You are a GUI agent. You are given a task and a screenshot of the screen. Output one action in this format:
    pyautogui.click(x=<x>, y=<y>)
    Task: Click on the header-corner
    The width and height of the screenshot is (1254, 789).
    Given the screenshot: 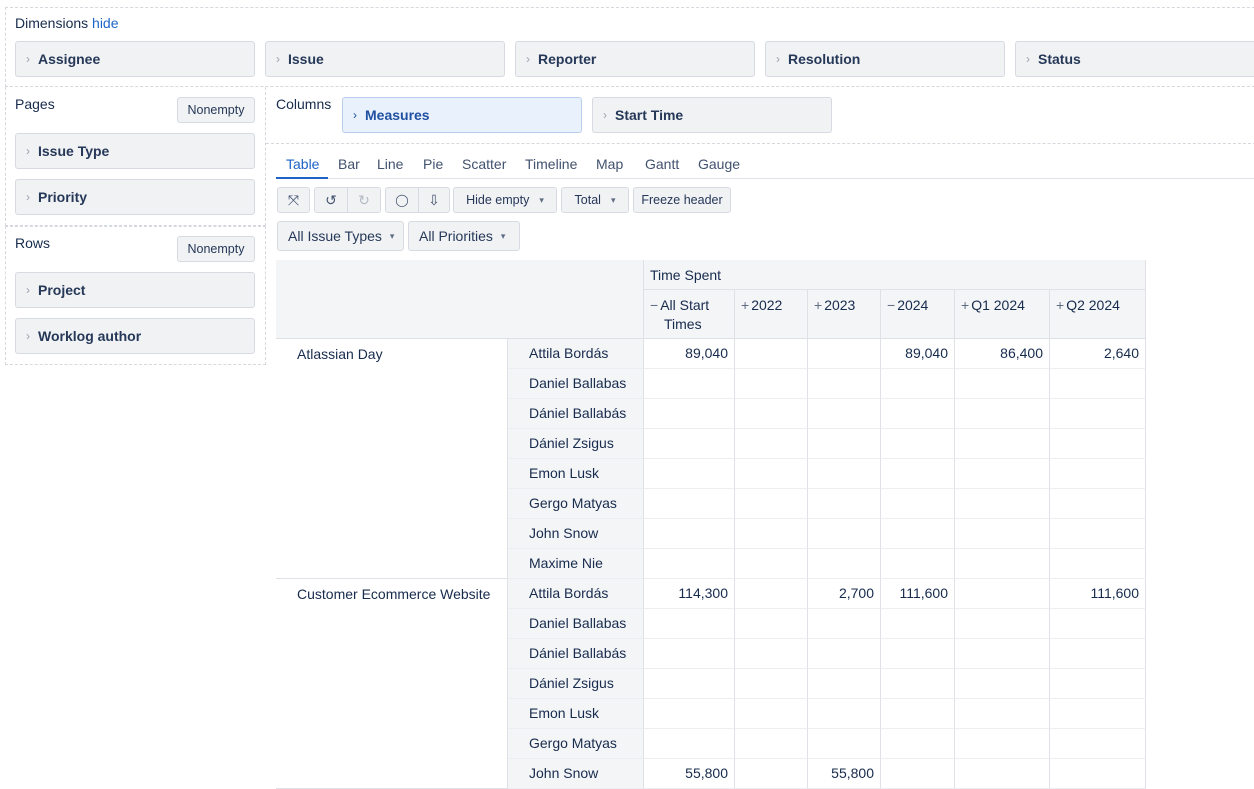 What is the action you would take?
    pyautogui.click(x=460, y=299)
    